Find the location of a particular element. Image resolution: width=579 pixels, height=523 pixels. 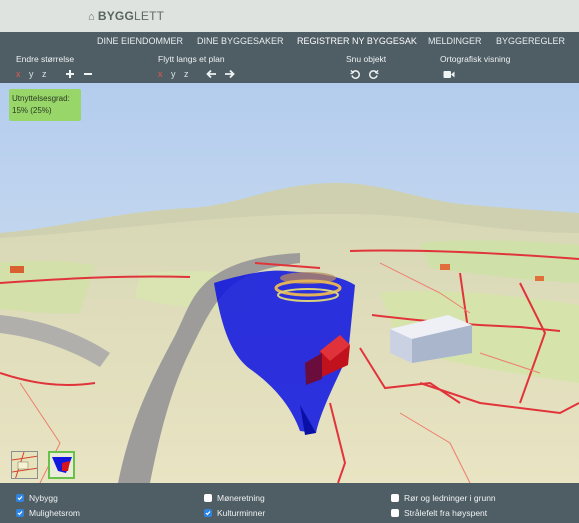

rotate-cw-icon is located at coordinates (373, 74).